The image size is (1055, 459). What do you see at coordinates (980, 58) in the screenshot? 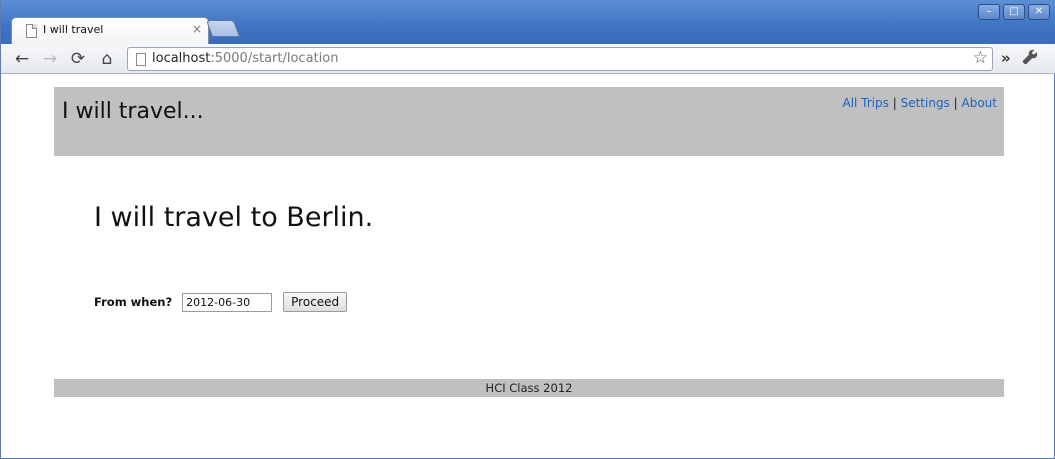
I see `bookmark-star-icon: ☆` at bounding box center [980, 58].